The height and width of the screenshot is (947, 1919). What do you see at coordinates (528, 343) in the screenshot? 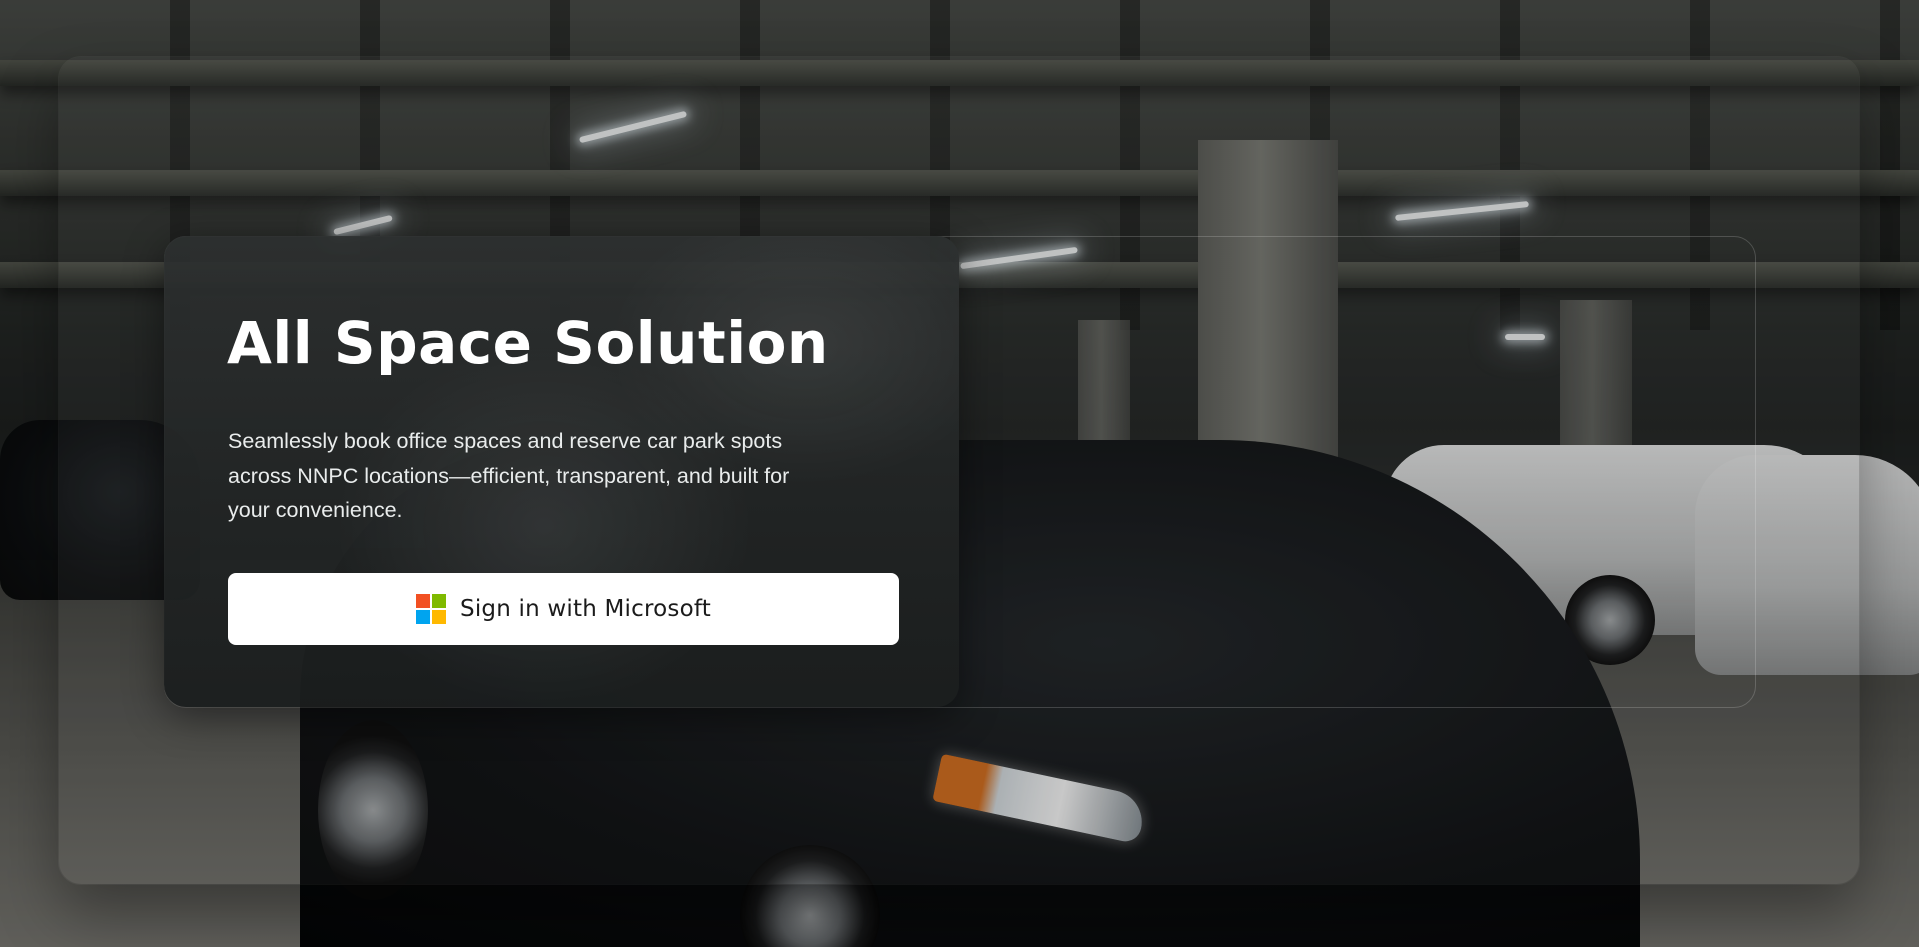
I see `page-title: All Space Solution` at bounding box center [528, 343].